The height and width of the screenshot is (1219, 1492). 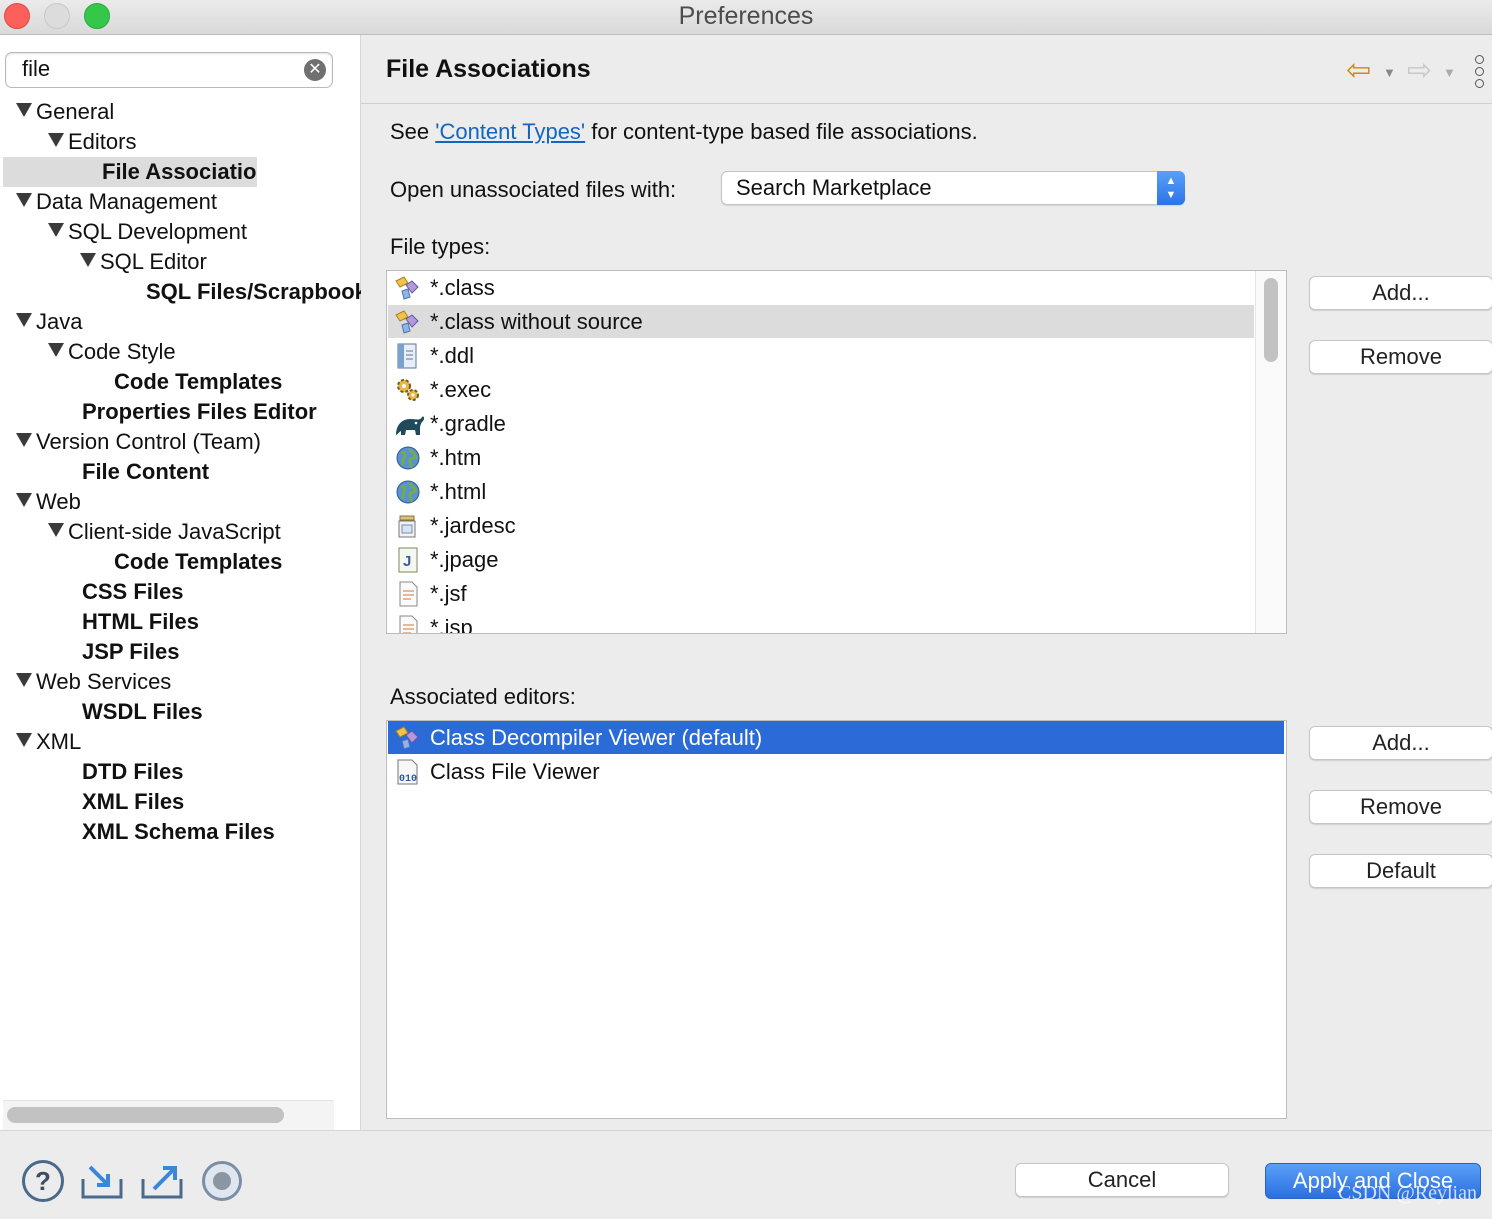 I want to click on tree-item: Version Control (Team), so click(x=175, y=442).